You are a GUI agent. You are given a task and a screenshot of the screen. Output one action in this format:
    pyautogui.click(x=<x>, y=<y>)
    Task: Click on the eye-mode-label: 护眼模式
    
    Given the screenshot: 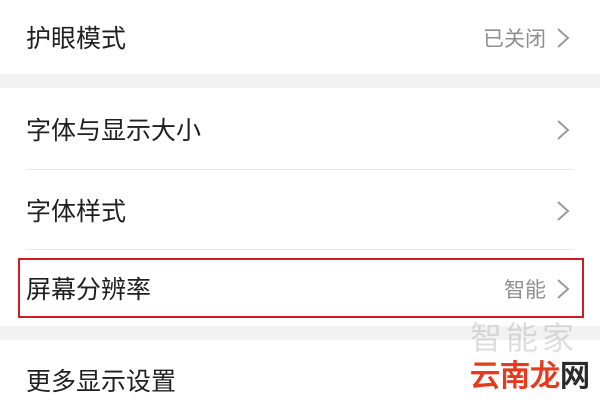 What is the action you would take?
    pyautogui.click(x=76, y=38)
    